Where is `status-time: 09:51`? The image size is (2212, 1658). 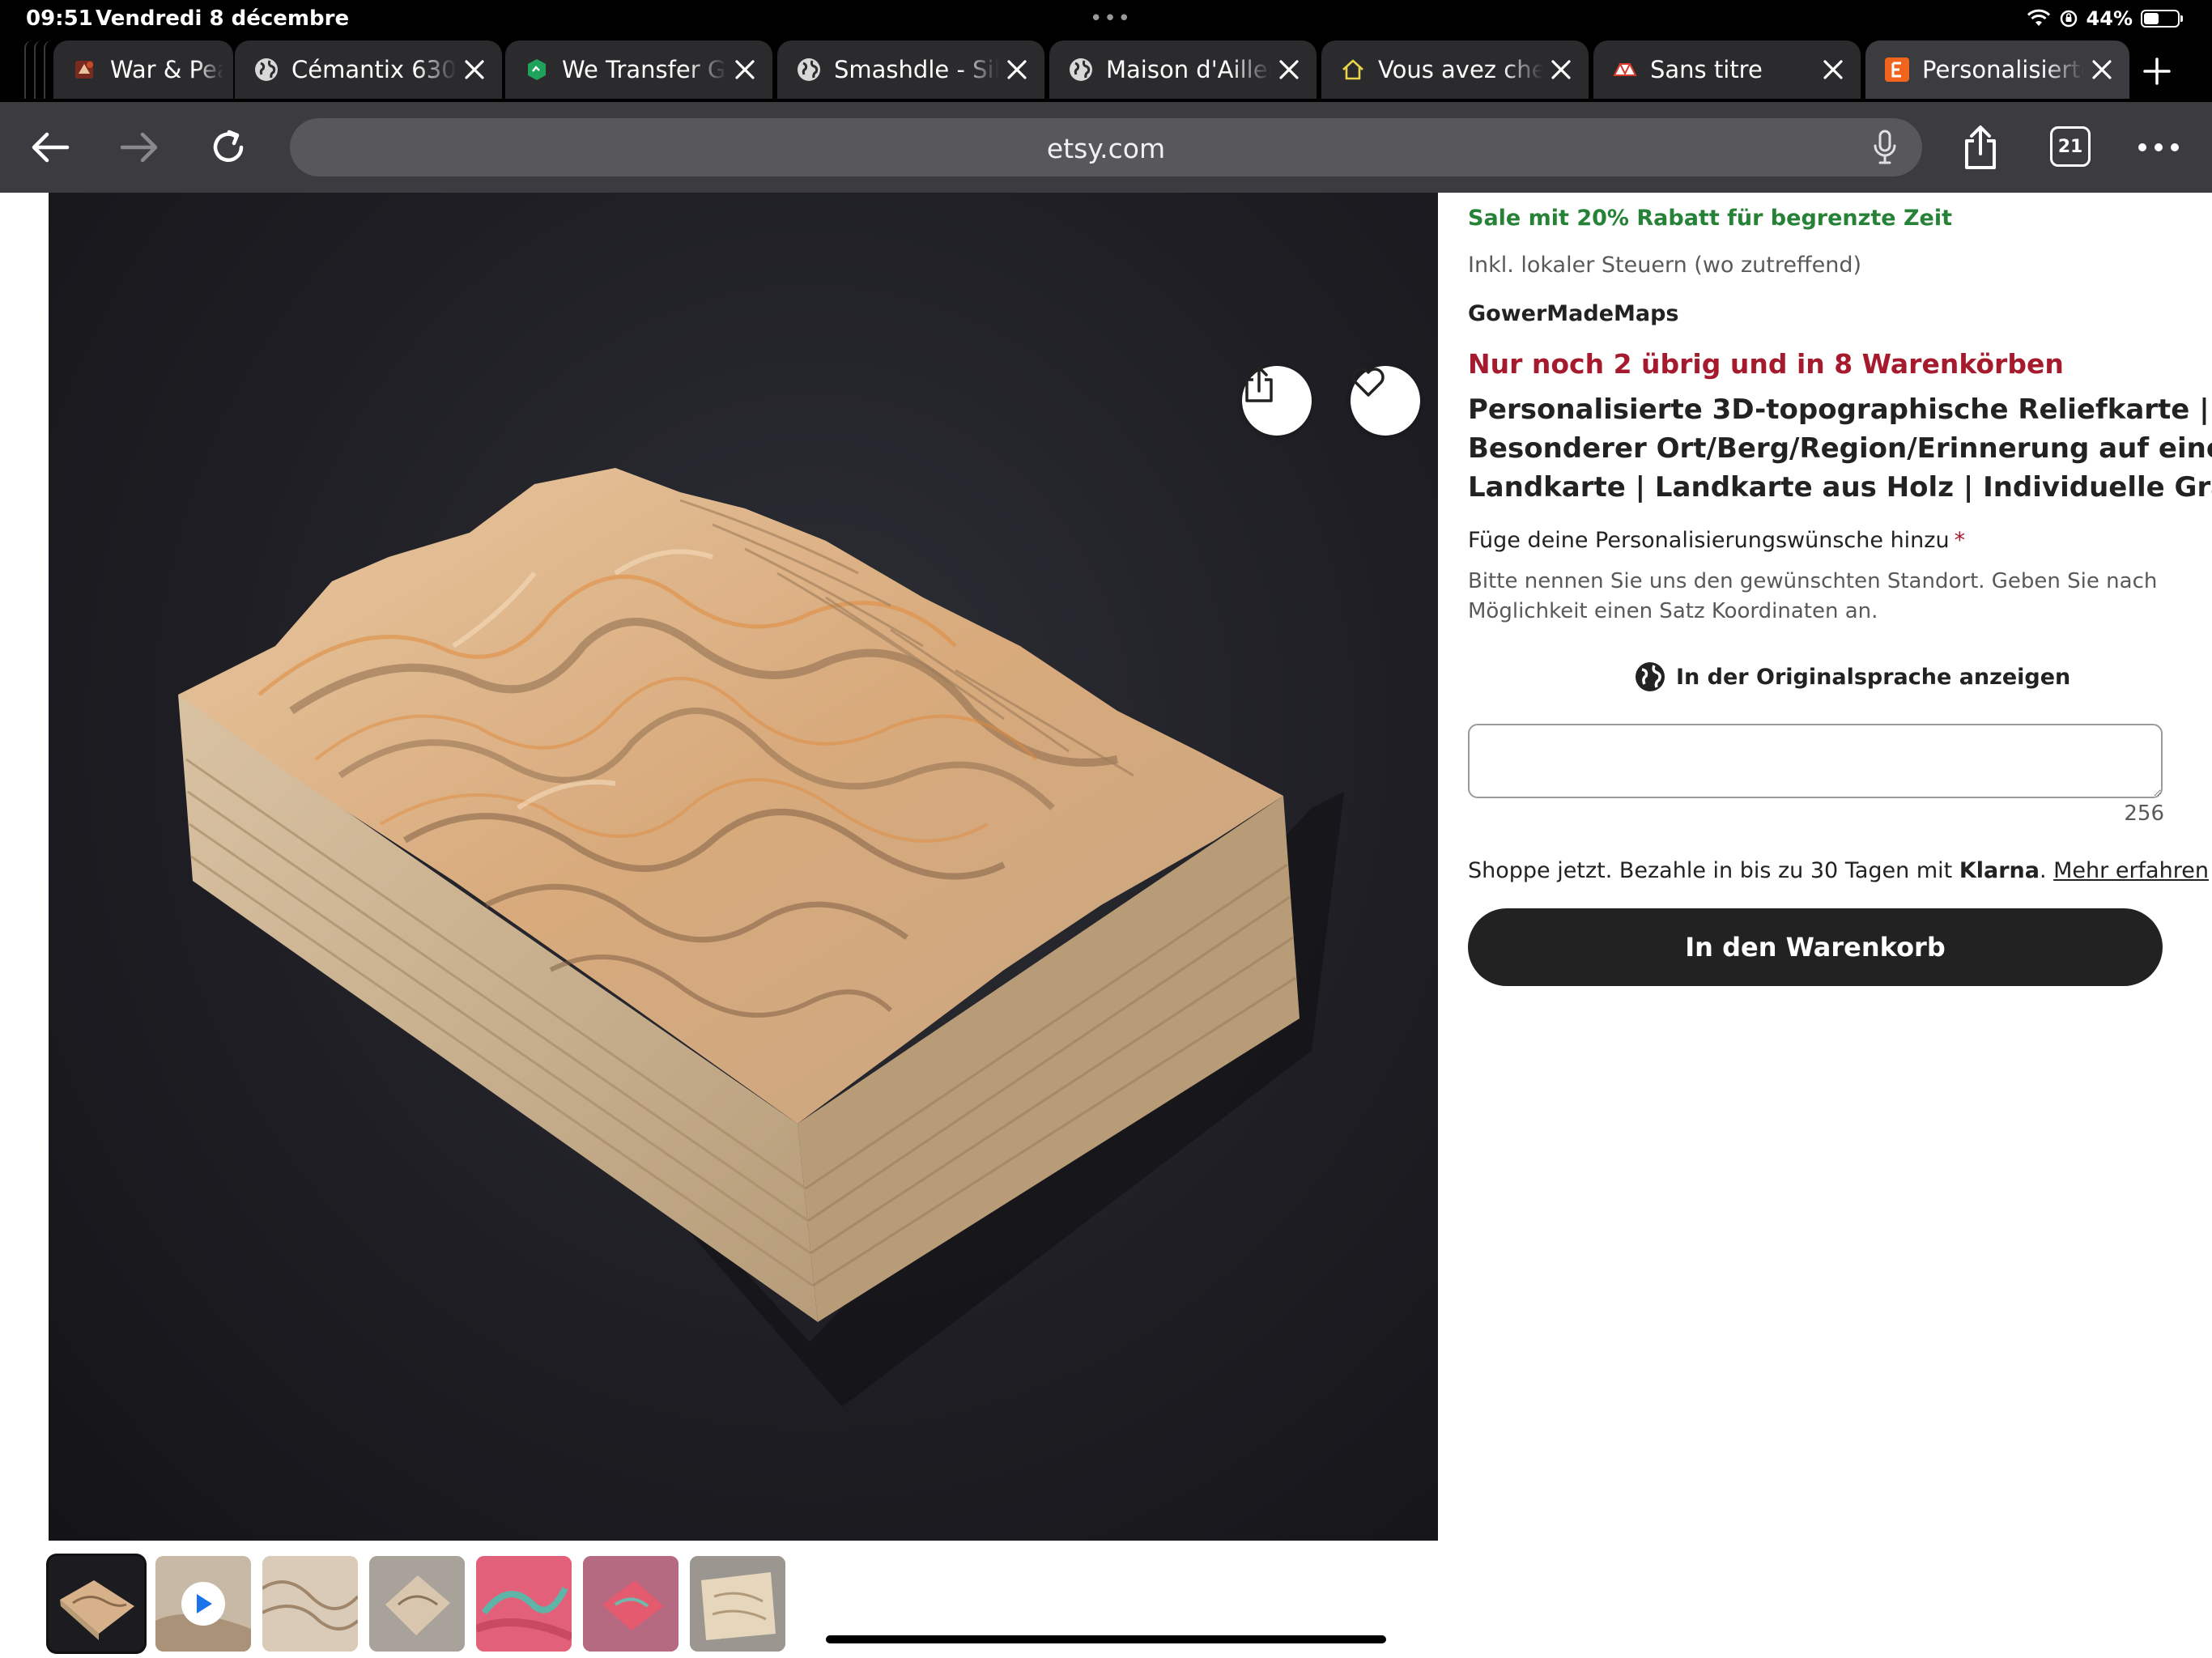 status-time: 09:51 is located at coordinates (60, 18).